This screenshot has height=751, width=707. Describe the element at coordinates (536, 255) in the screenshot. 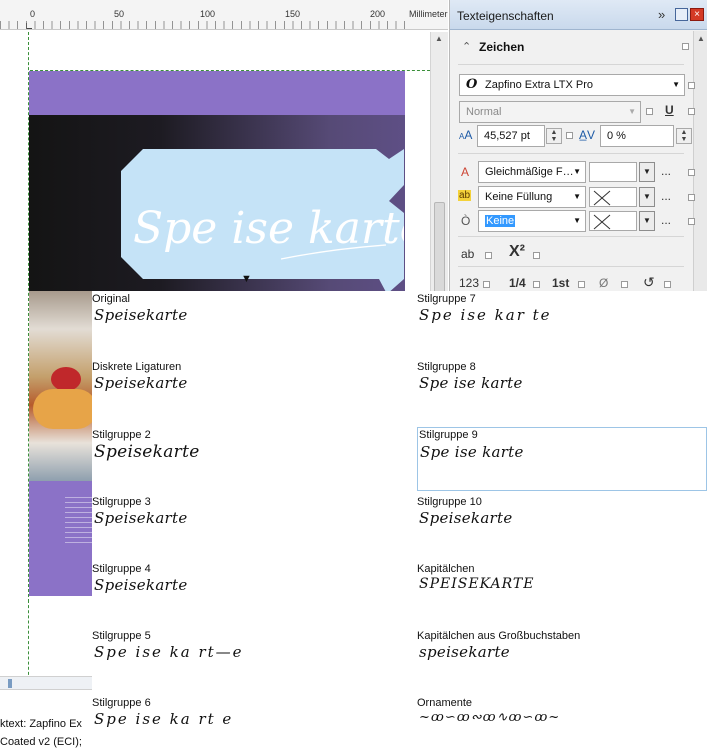

I see `superscript-option` at that location.